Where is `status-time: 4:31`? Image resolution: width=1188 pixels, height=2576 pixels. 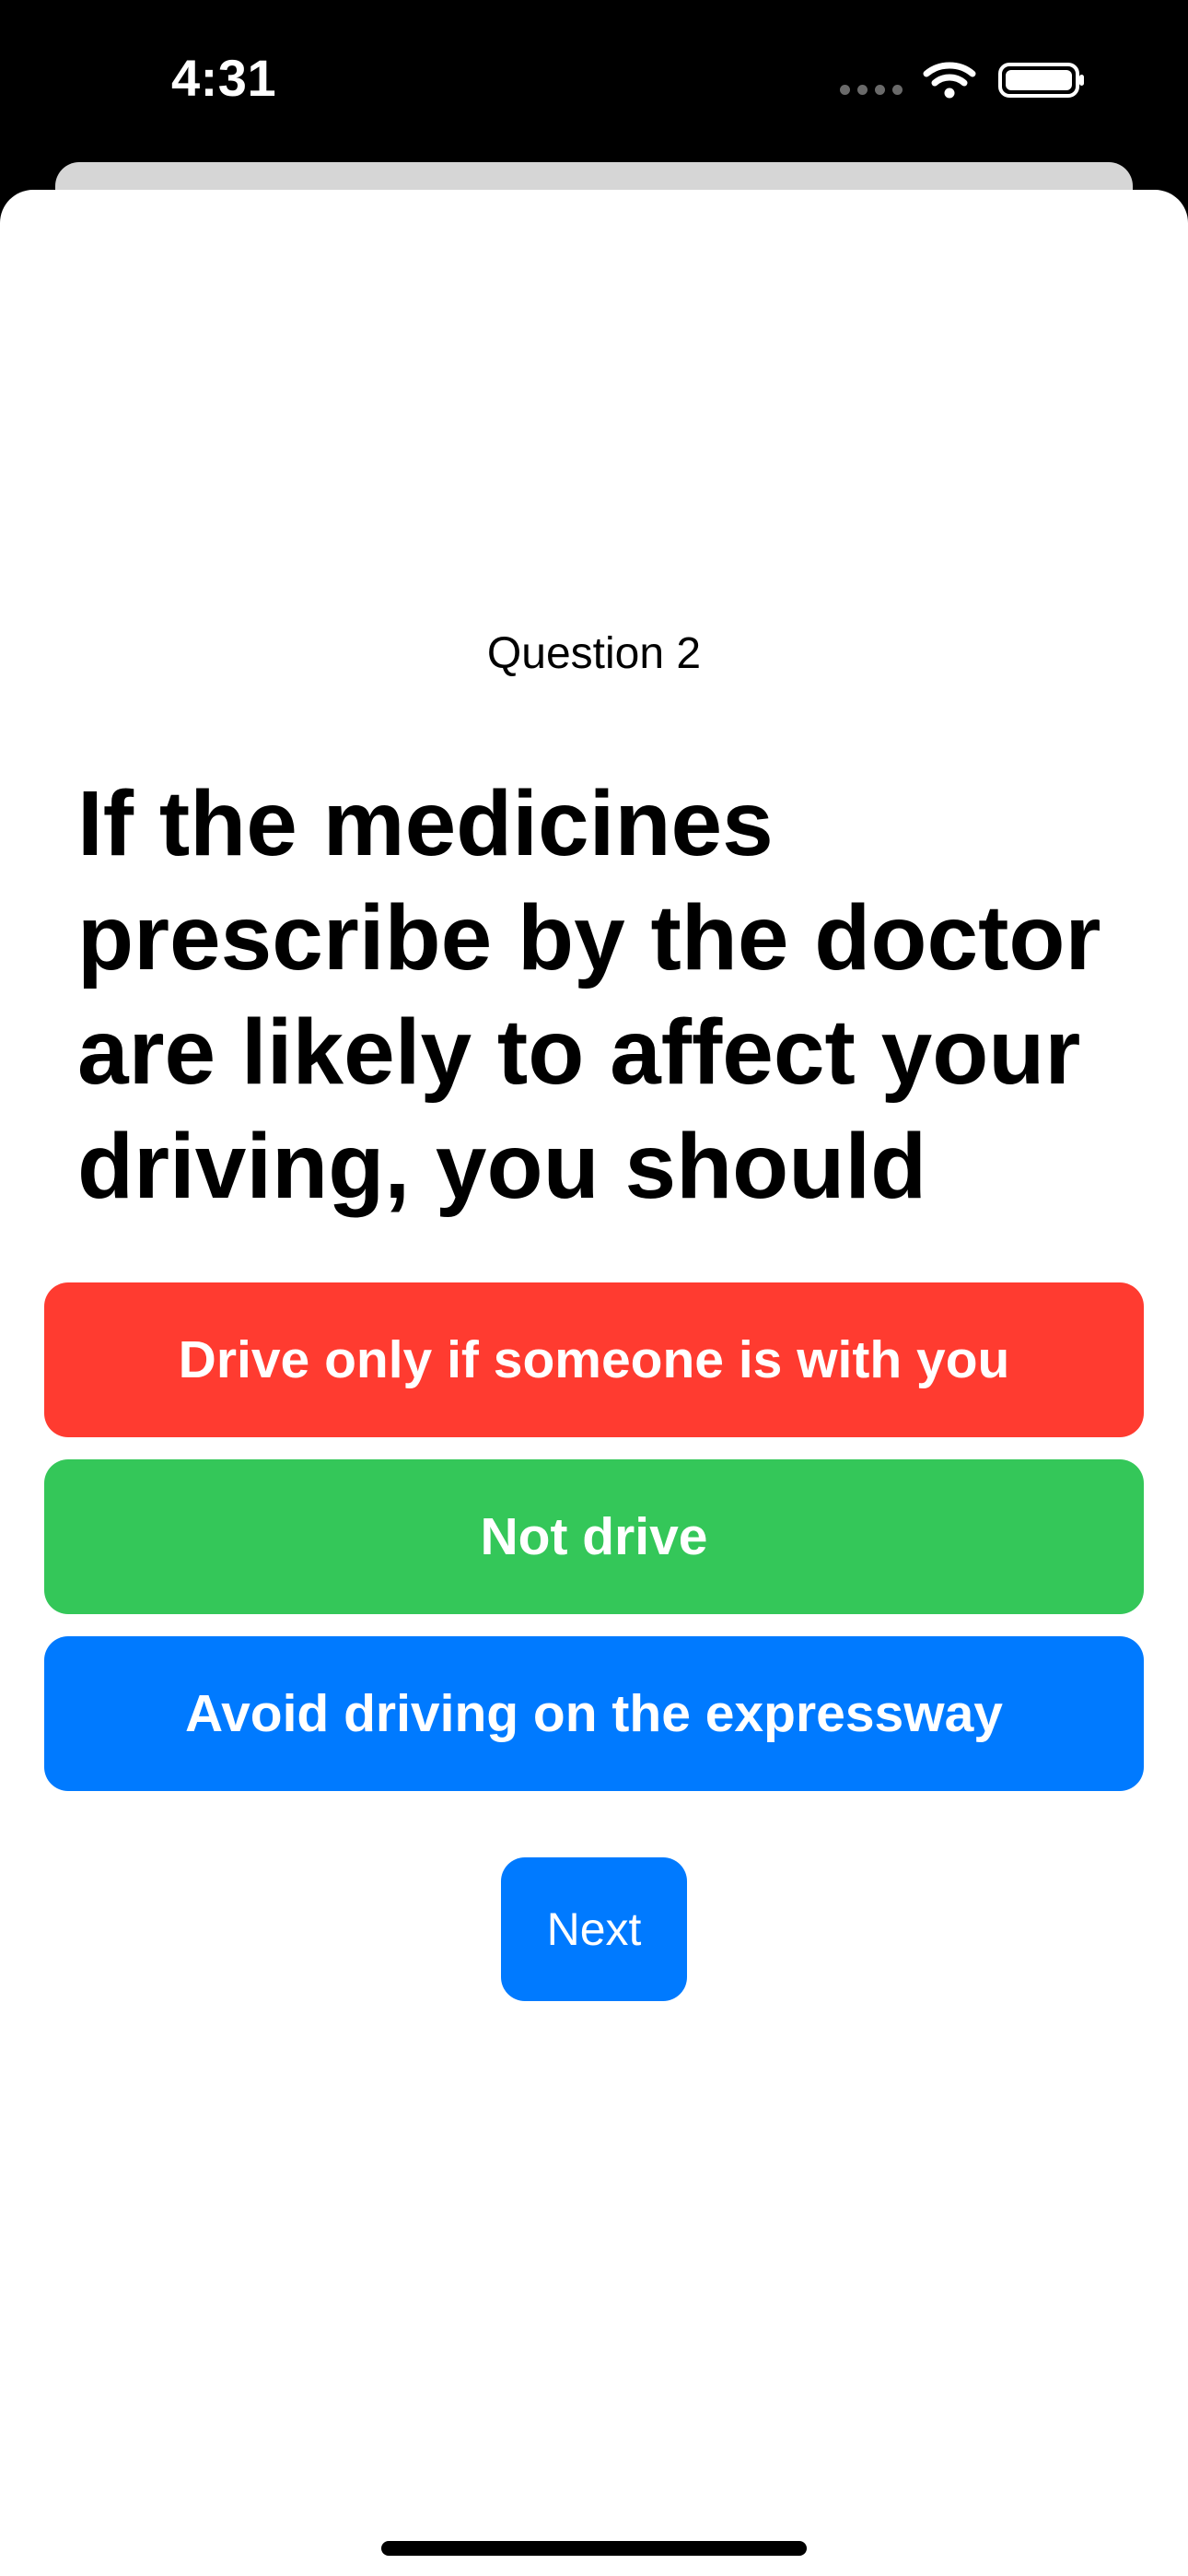 status-time: 4:31 is located at coordinates (224, 78).